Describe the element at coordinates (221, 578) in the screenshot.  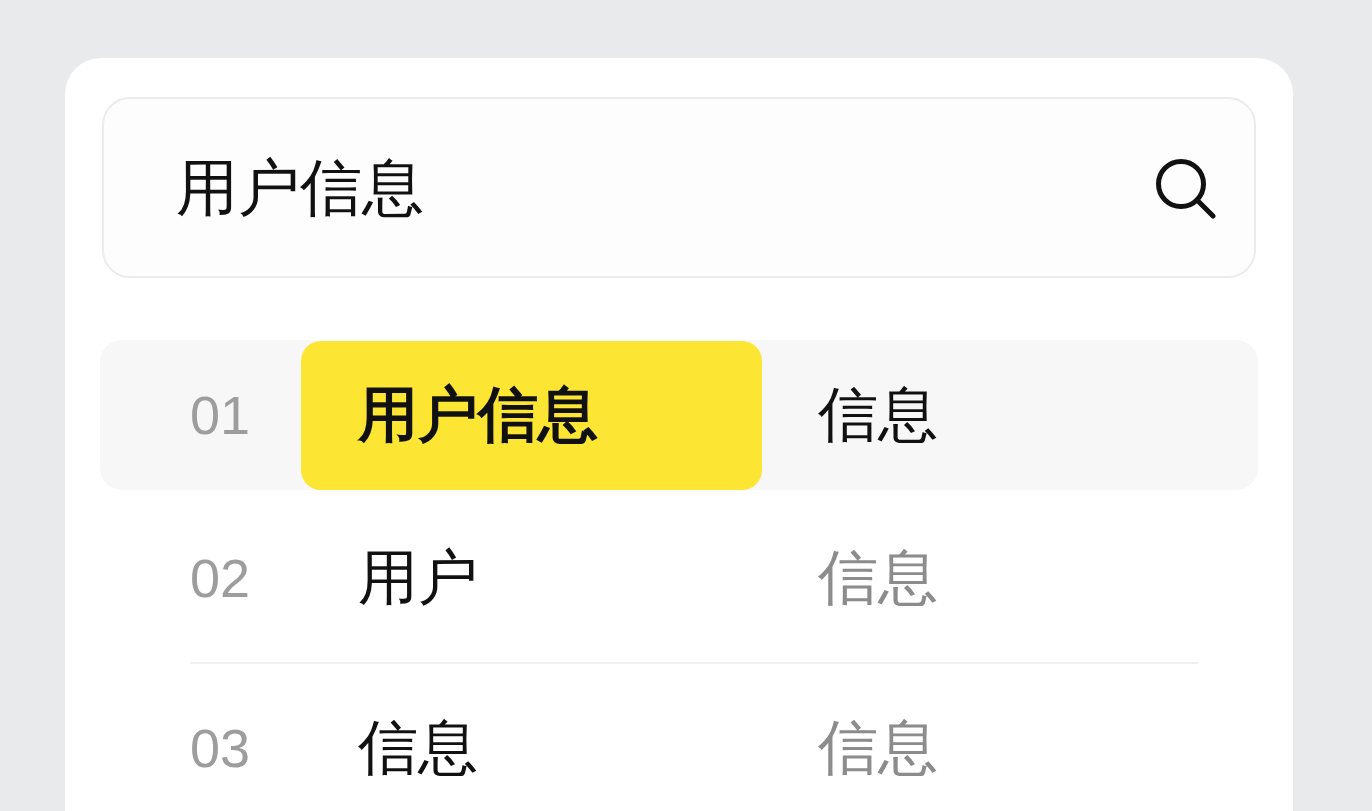
I see `result-number: 02` at that location.